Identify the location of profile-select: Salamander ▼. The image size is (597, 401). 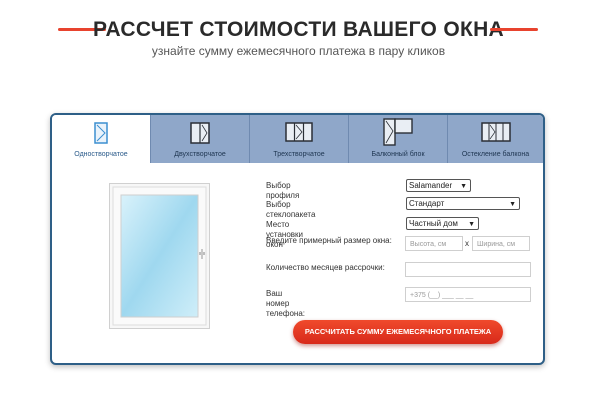
(438, 185).